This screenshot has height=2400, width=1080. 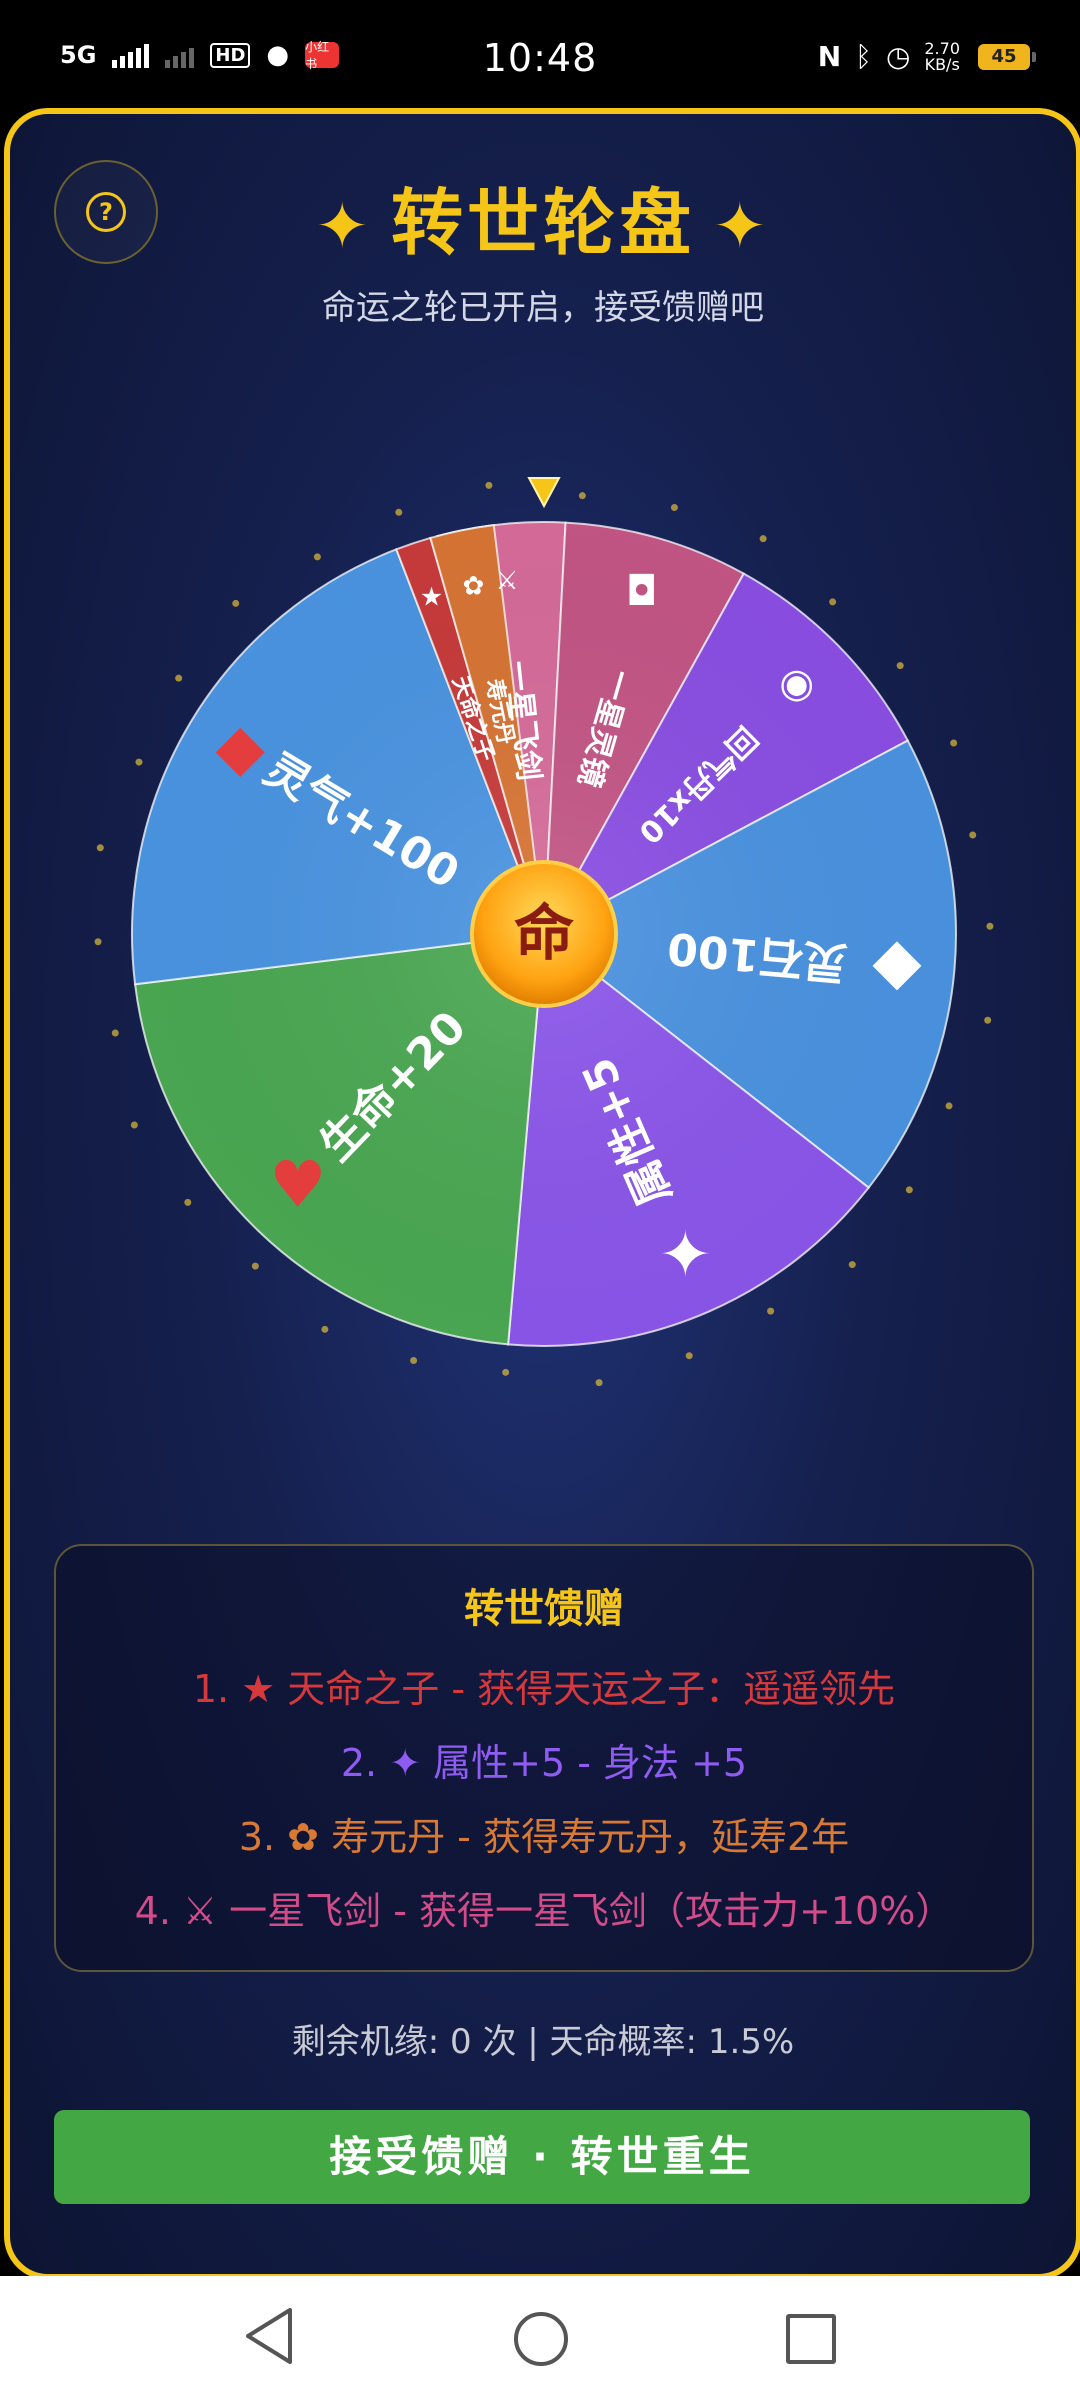 What do you see at coordinates (942, 64) in the screenshot?
I see `speed-unit: KB/s` at bounding box center [942, 64].